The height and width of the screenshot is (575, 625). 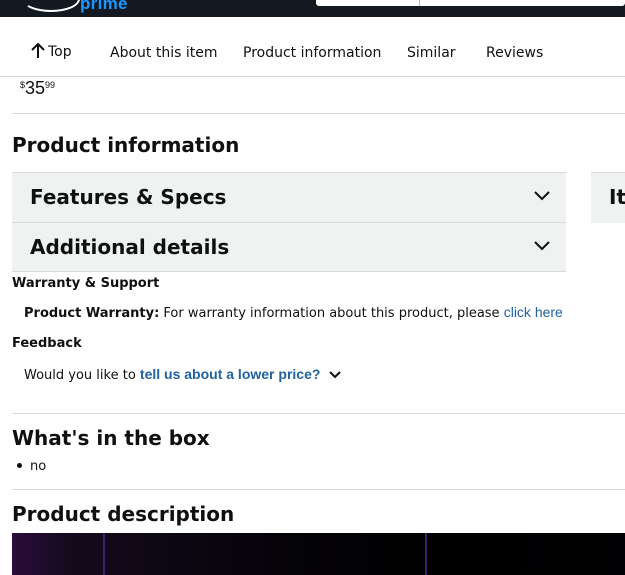 I want to click on item-details-card: Item details, so click(x=608, y=197).